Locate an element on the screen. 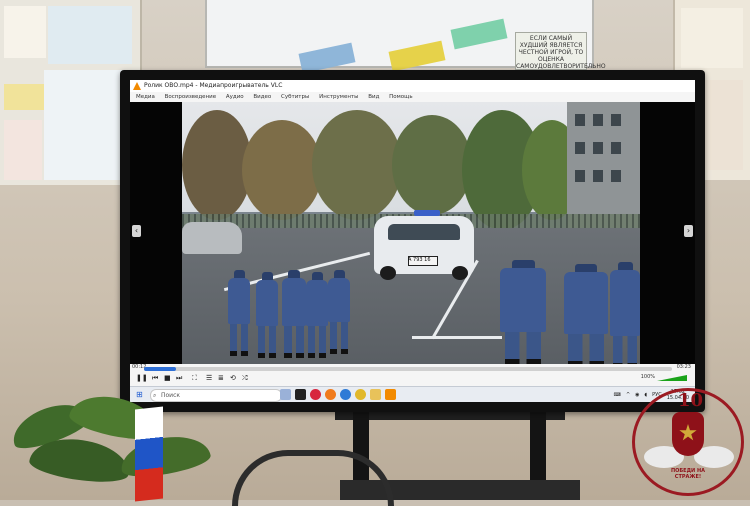 The width and height of the screenshot is (750, 506). menu-playback: Воспроизведение is located at coordinates (190, 97).